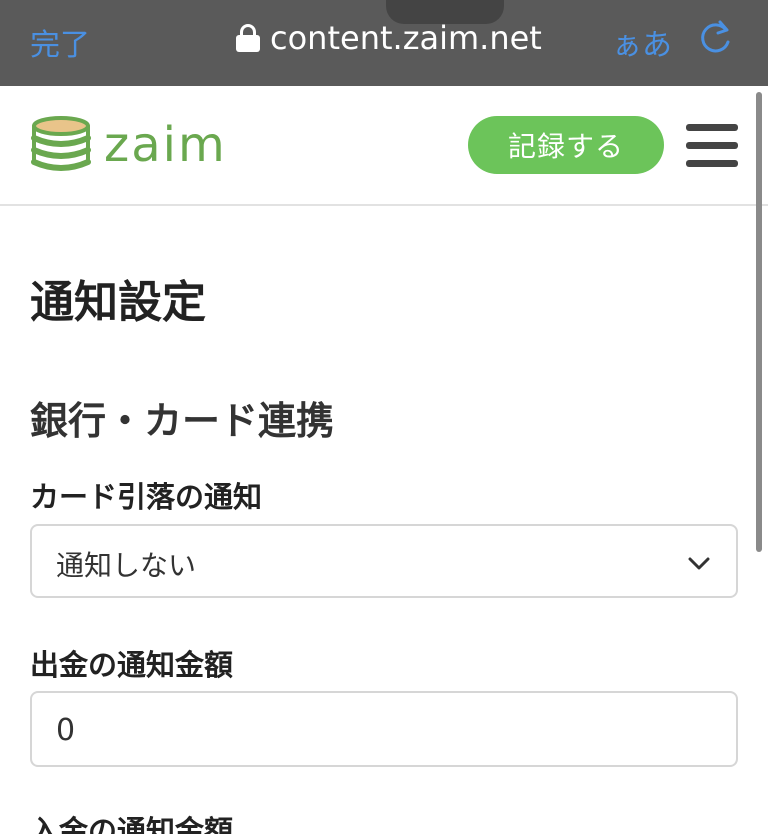  What do you see at coordinates (248, 38) in the screenshot?
I see `lock-icon` at bounding box center [248, 38].